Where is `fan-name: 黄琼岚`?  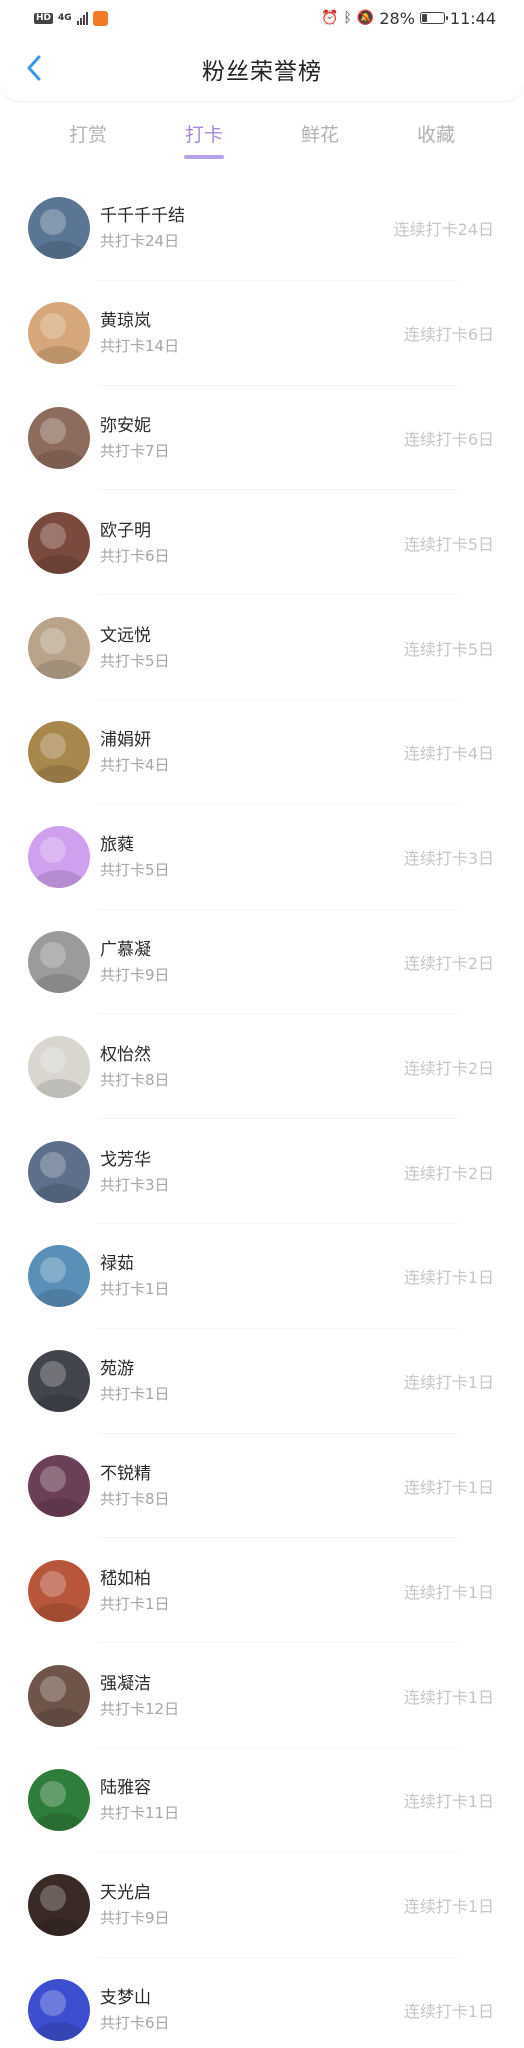 fan-name: 黄琼岚 is located at coordinates (125, 321).